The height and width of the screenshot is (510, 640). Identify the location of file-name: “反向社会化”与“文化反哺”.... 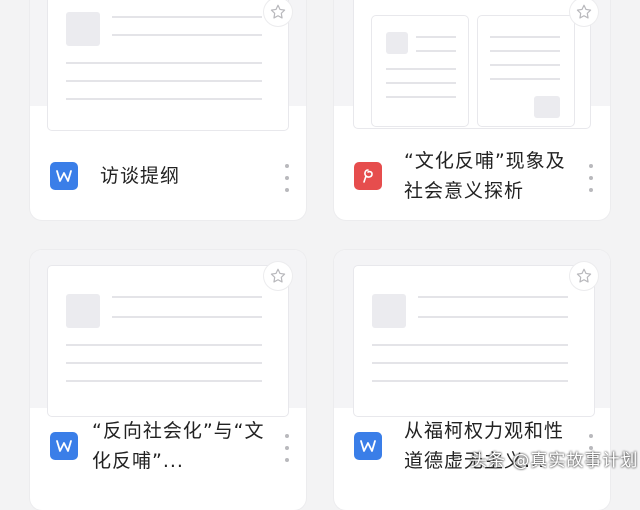
(182, 446).